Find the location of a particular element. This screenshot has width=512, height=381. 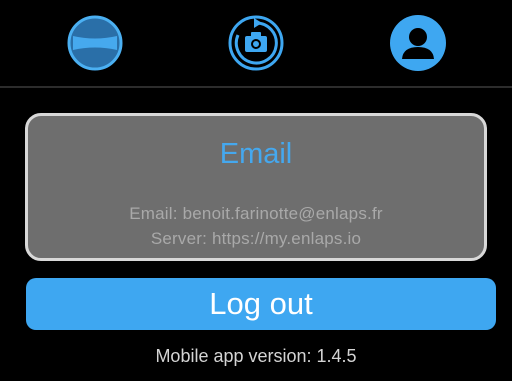

user-account-icon is located at coordinates (418, 43).